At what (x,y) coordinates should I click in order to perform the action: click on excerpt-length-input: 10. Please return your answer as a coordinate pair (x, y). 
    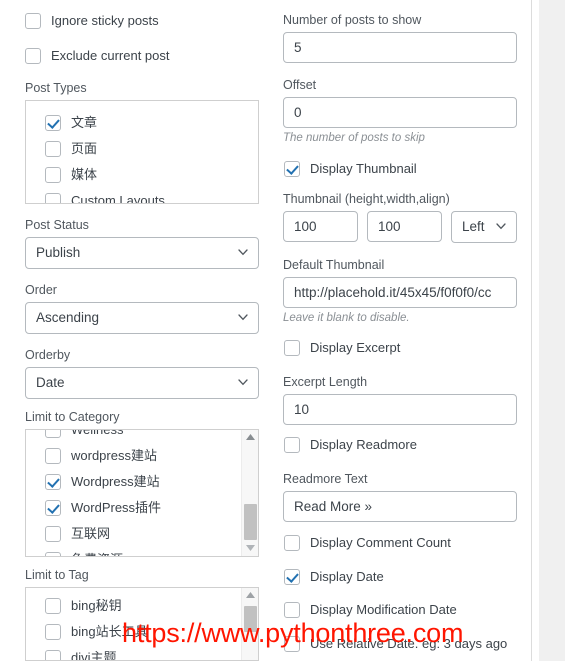
    Looking at the image, I should click on (400, 409).